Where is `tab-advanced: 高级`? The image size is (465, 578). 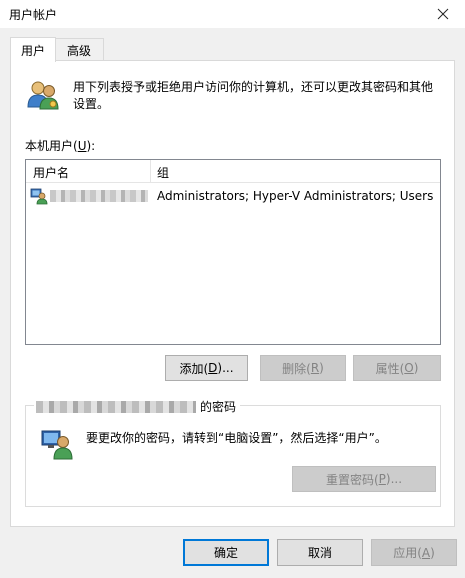 tab-advanced: 高级 is located at coordinates (79, 49).